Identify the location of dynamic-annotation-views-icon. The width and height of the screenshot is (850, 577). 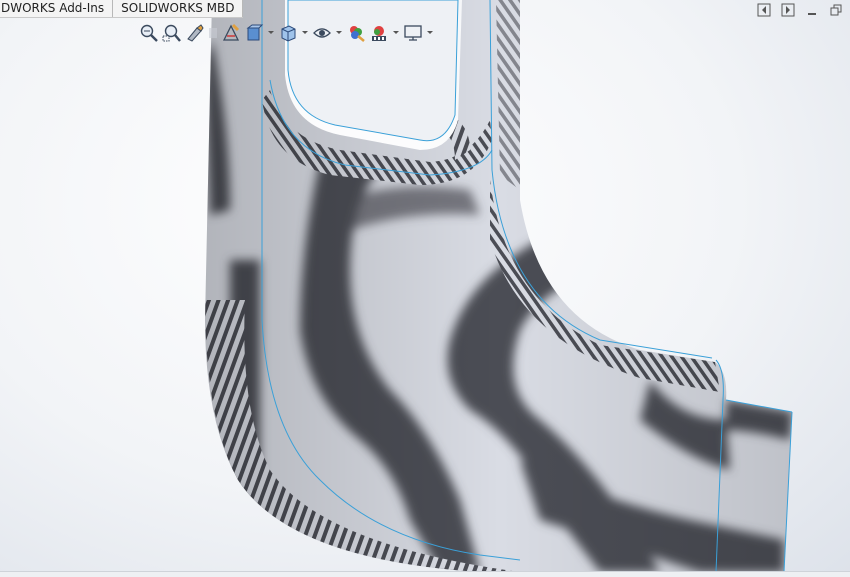
(231, 33).